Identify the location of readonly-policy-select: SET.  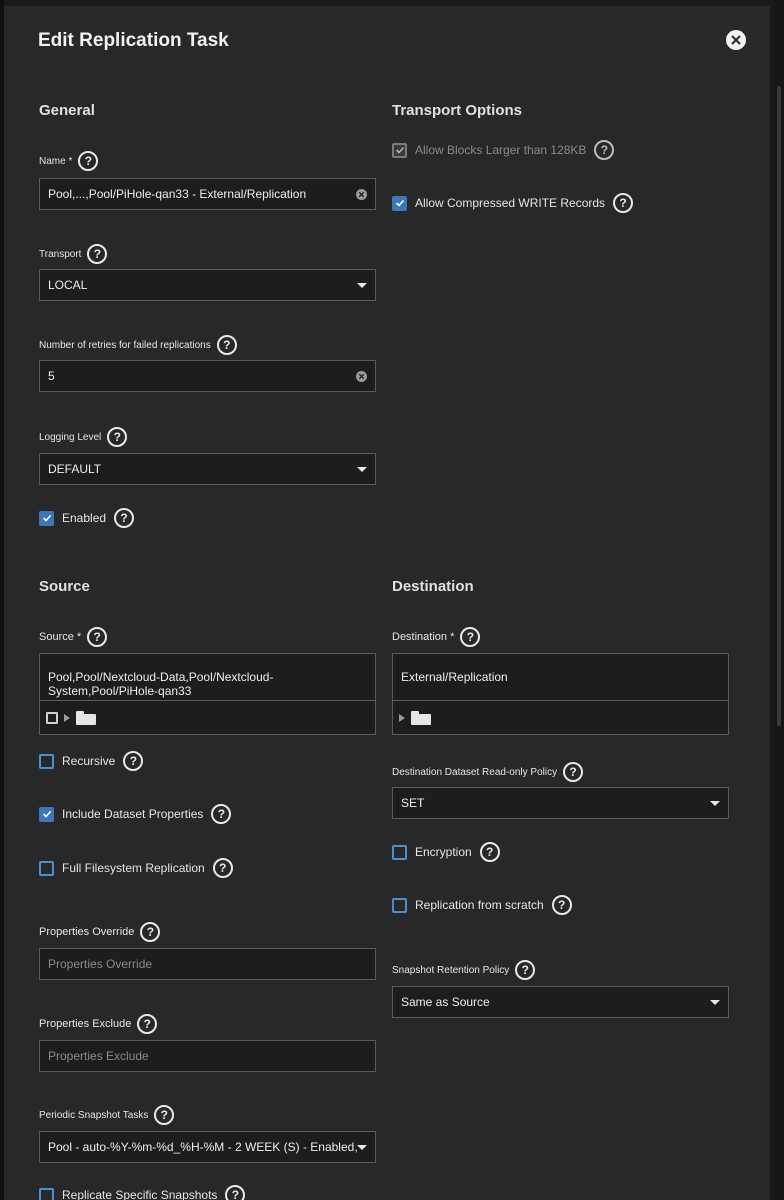
(560, 803).